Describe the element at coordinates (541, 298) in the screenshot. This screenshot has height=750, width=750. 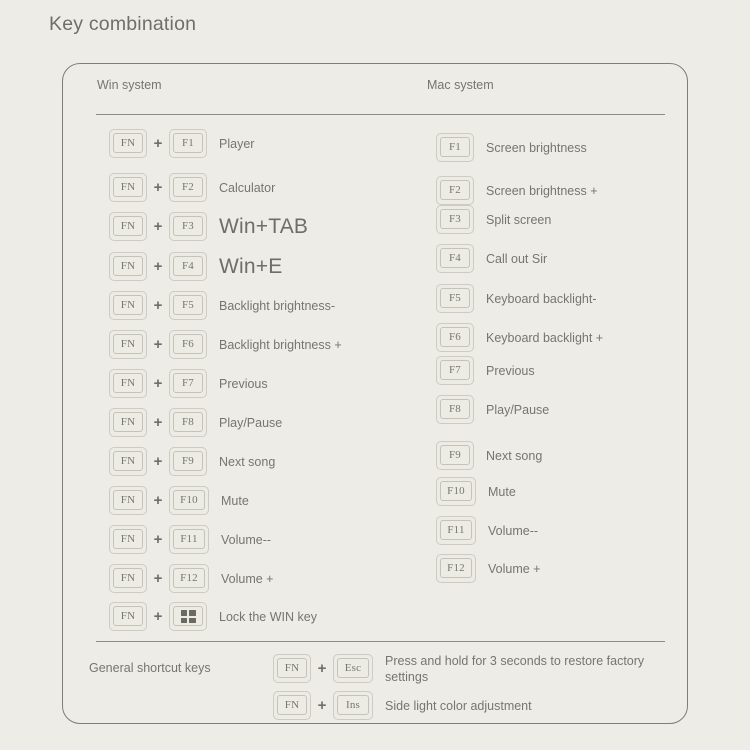
I see `shortcut-description: Keyboard backlight-` at that location.